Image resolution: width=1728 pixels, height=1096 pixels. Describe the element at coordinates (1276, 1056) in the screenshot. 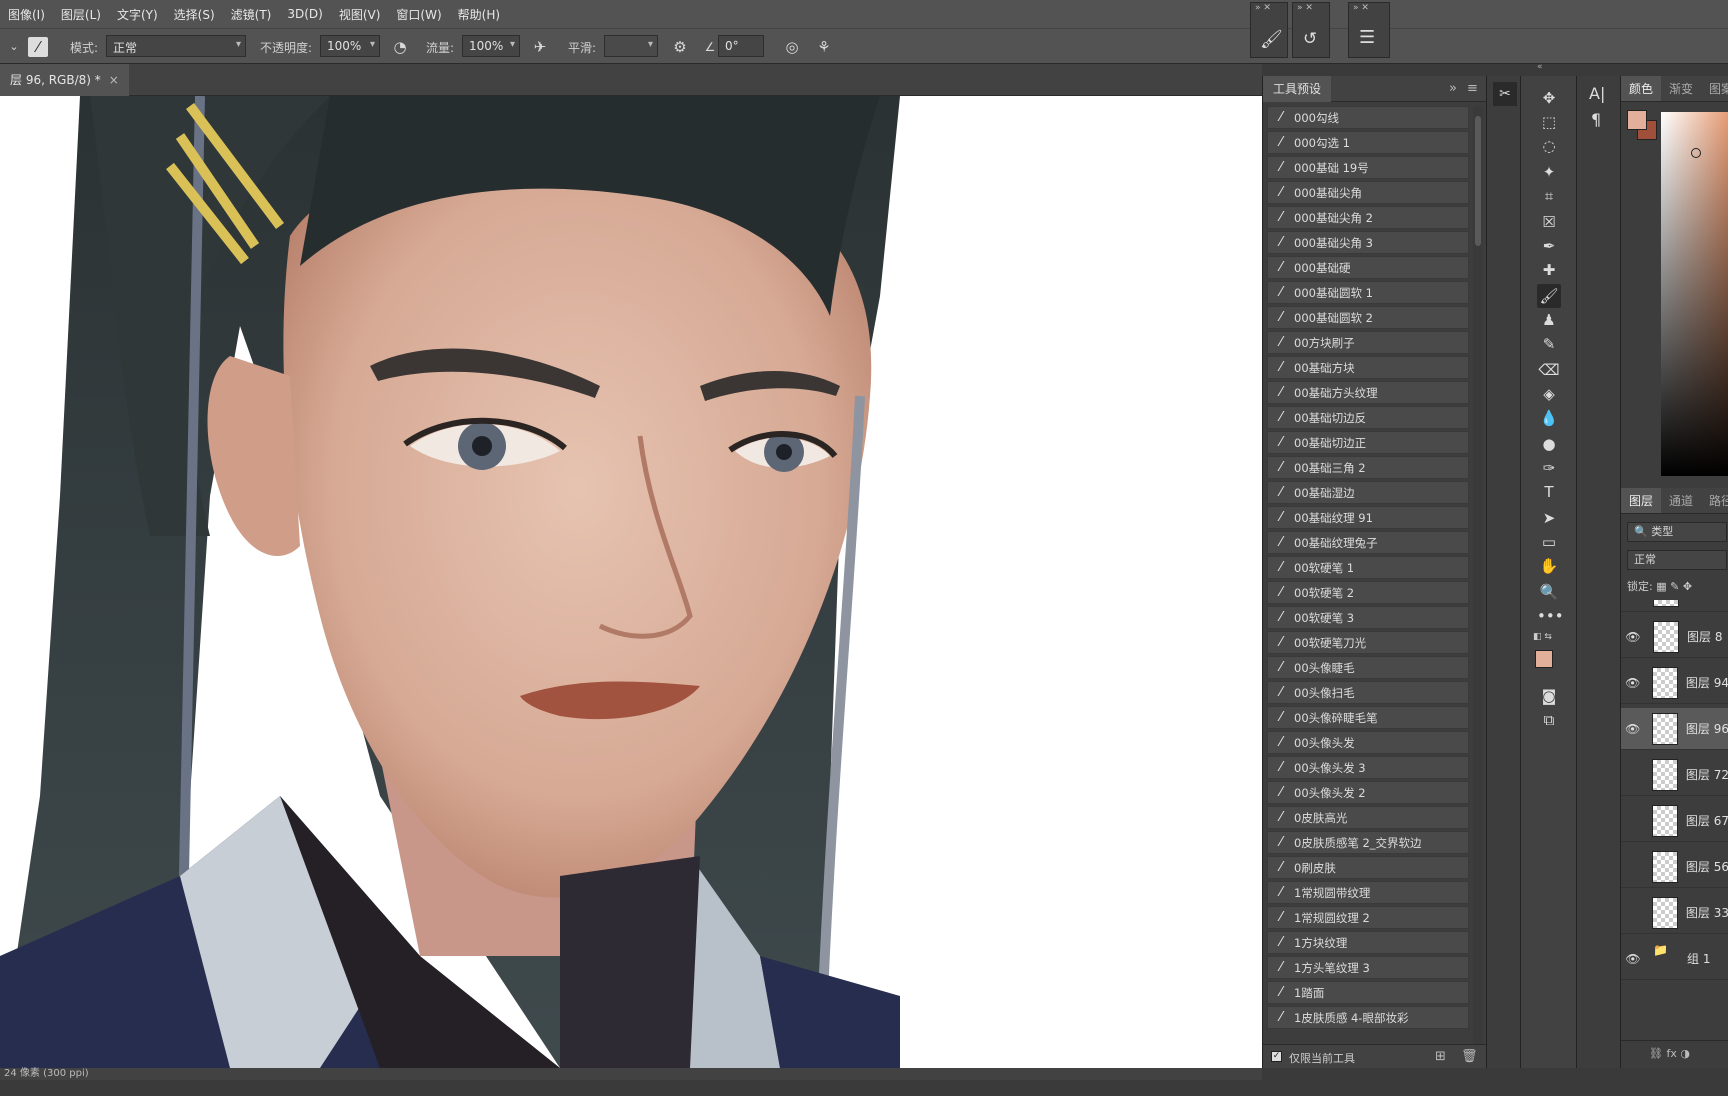

I see `current-tool-only-checkbox: ✓` at that location.